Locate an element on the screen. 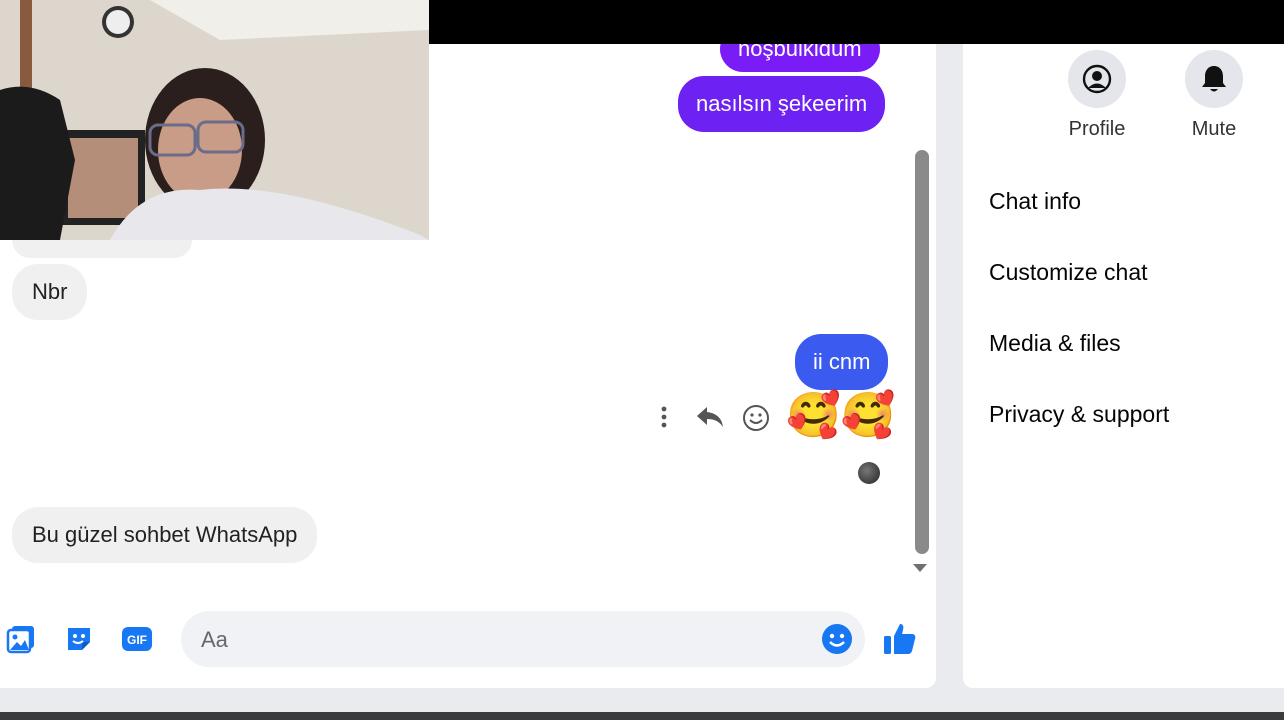 The image size is (1284, 720). message-input is located at coordinates (501, 640).